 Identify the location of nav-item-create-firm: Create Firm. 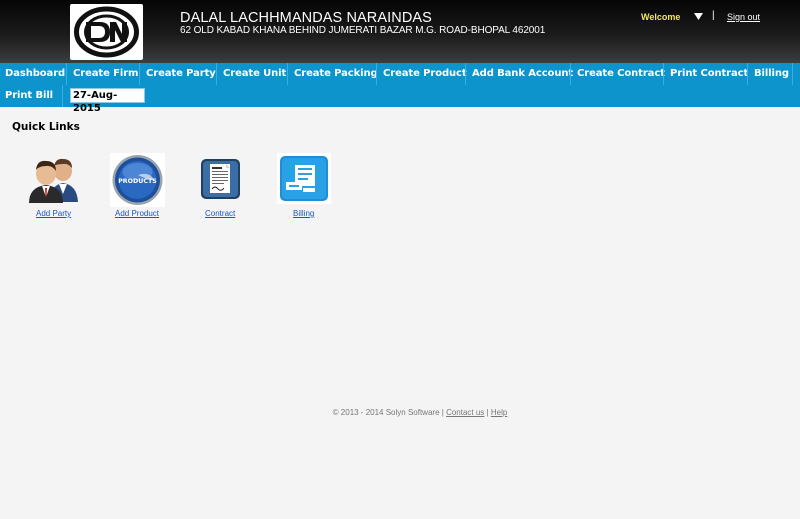
(105, 73).